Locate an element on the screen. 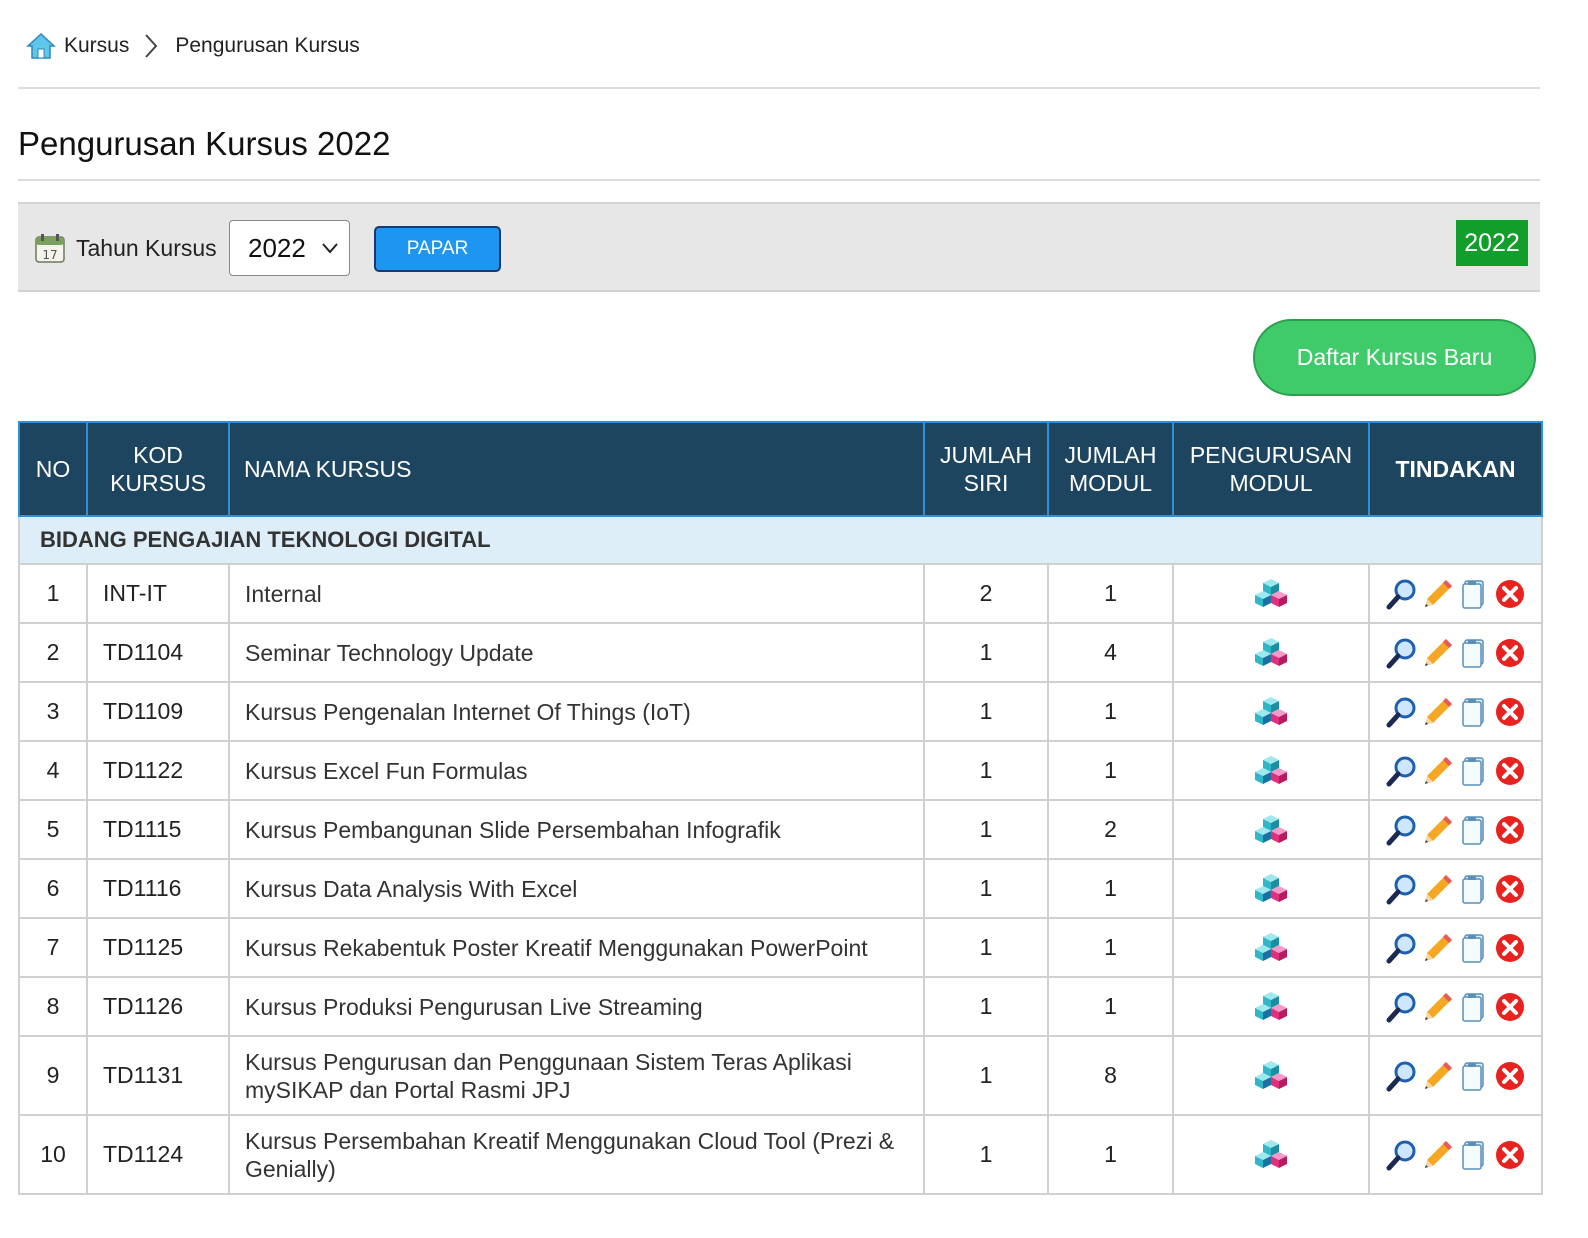  calendar-icon: 17 is located at coordinates (50, 248).